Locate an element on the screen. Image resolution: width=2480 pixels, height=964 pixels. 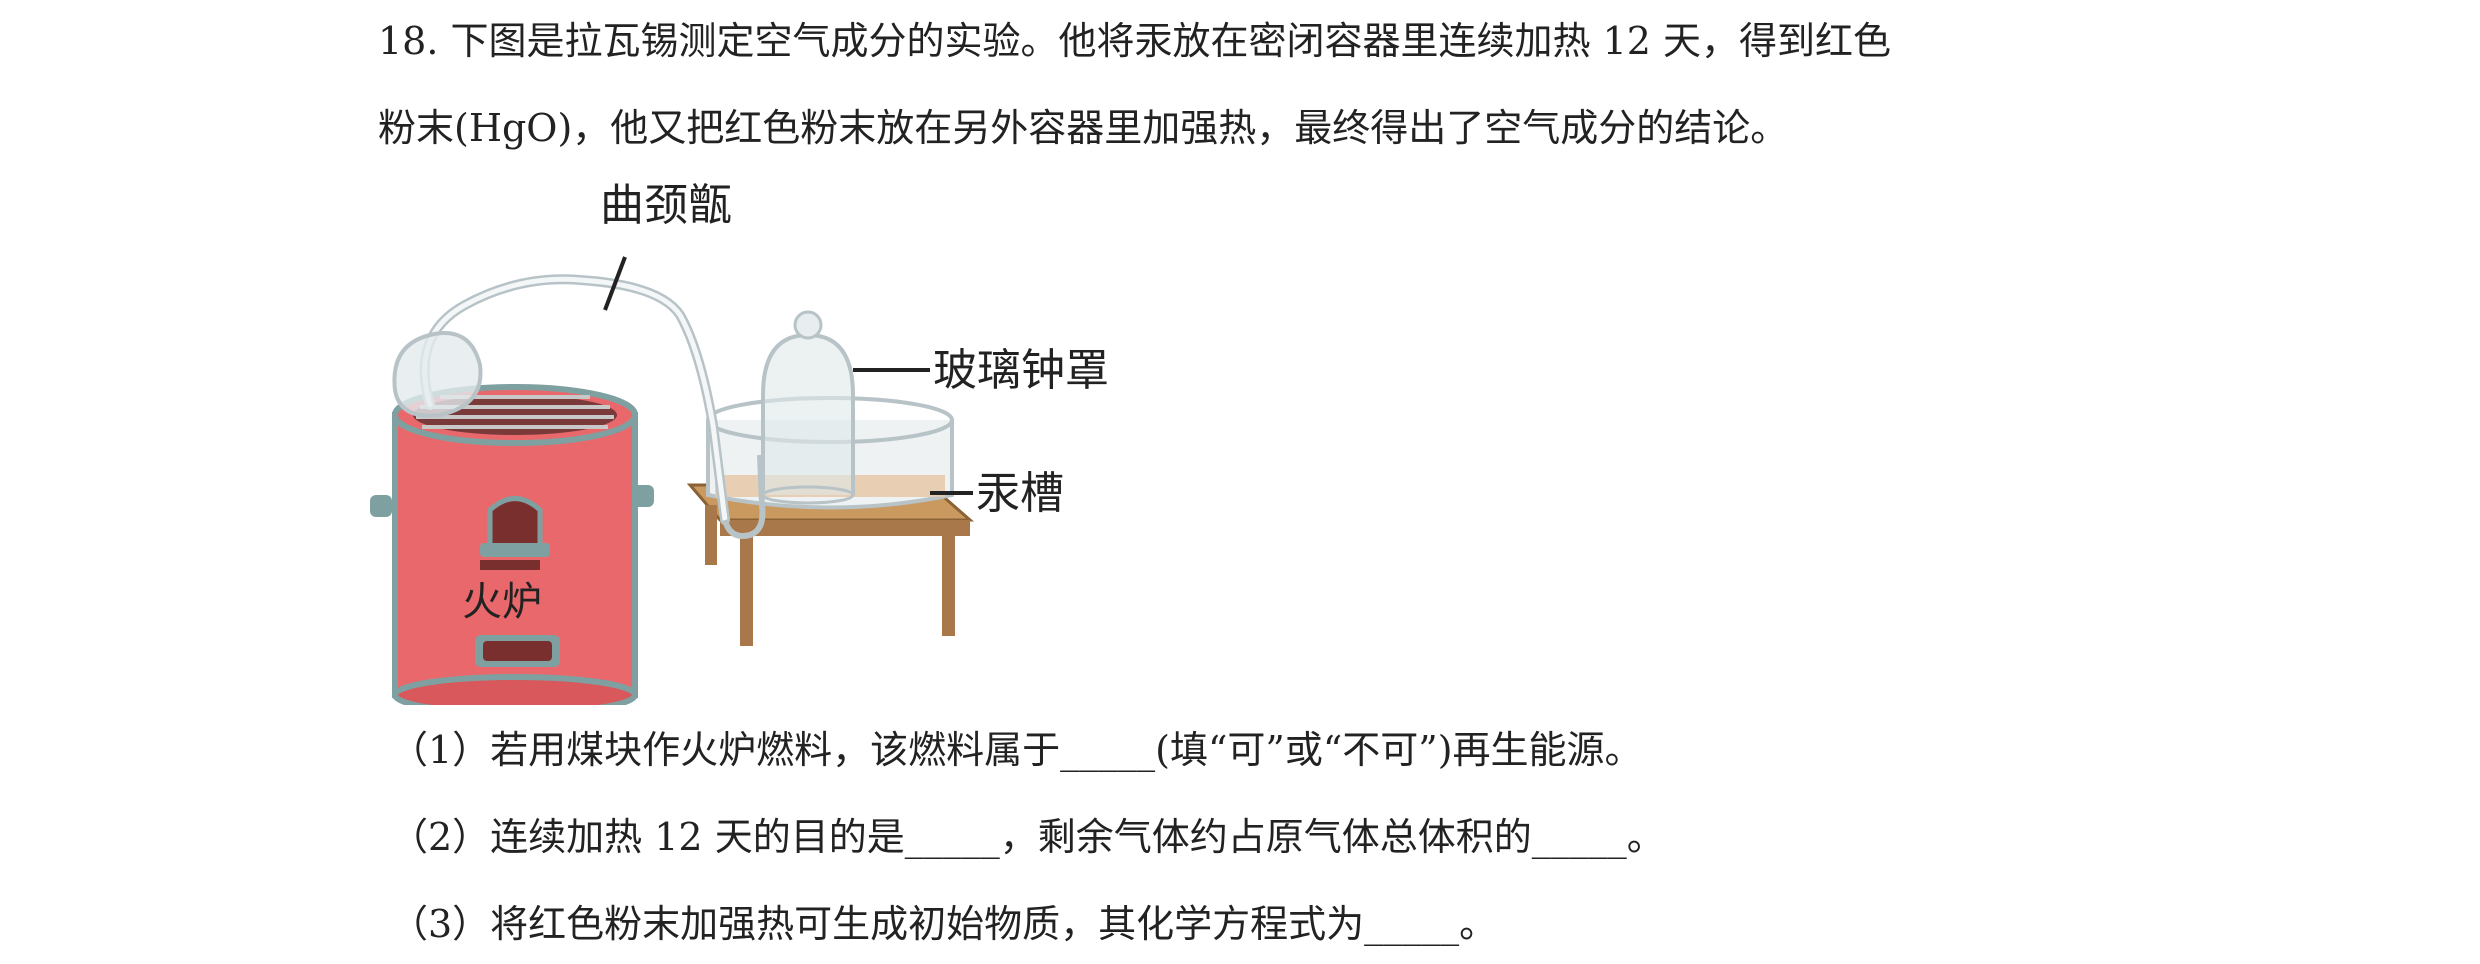
retort-label: 曲颈甑 is located at coordinates (666, 205).